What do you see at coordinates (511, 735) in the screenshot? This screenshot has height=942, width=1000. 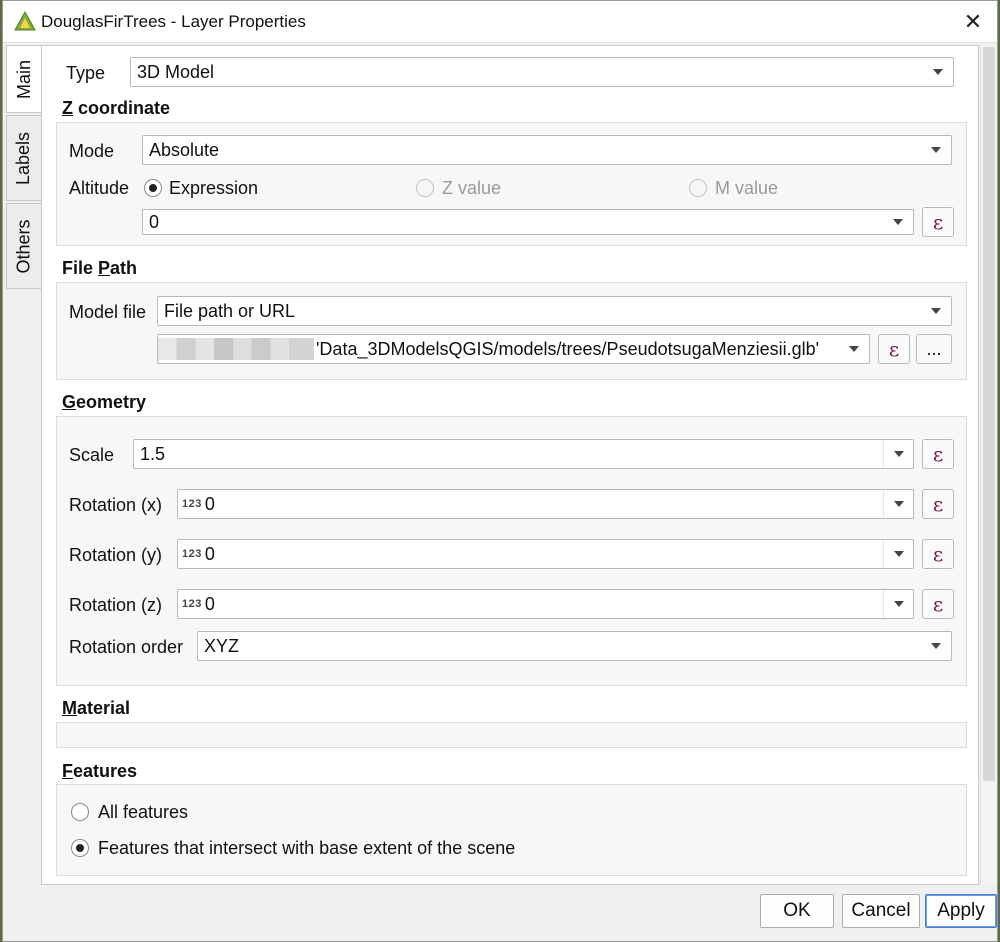 I see `material-group` at bounding box center [511, 735].